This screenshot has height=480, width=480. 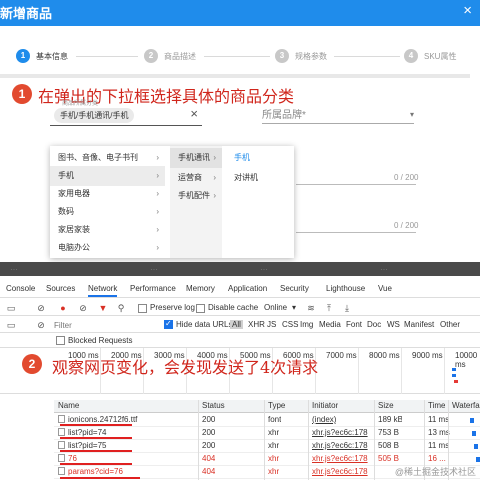 What do you see at coordinates (172, 307) in the screenshot?
I see `preserve-log-label: Preserve log` at bounding box center [172, 307].